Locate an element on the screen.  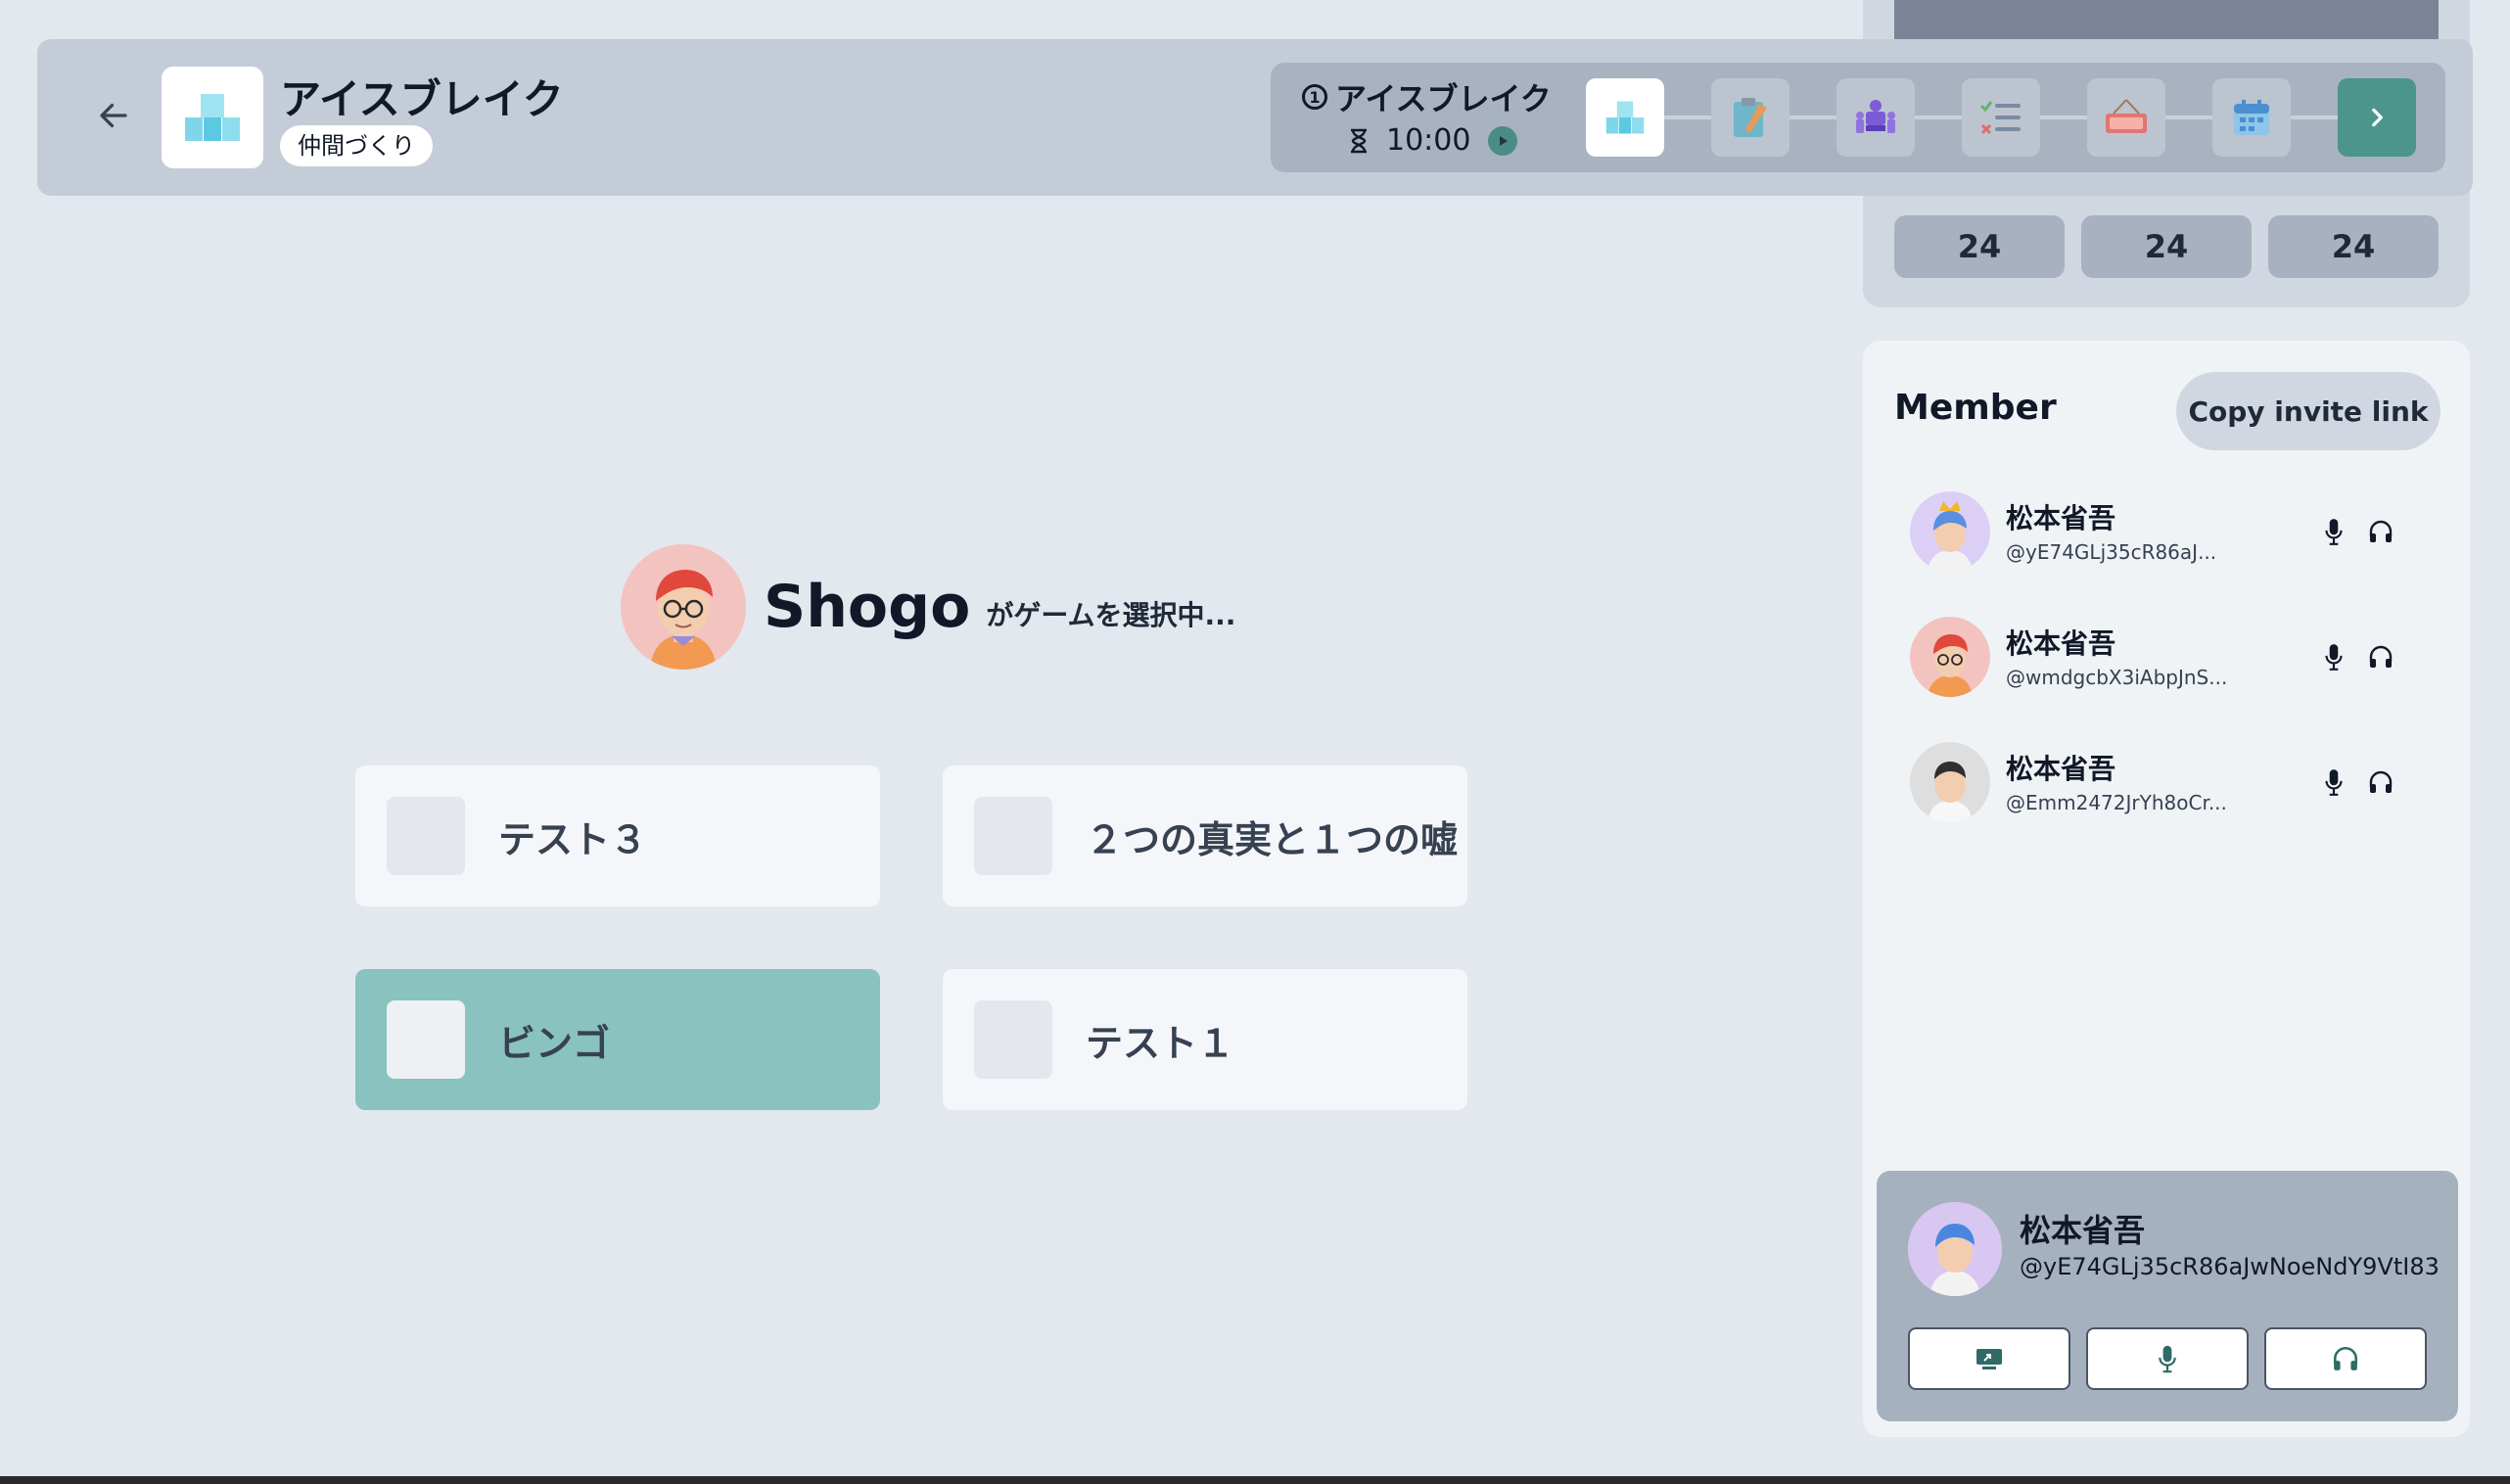
close-sign-icon is located at coordinates (2126, 116).